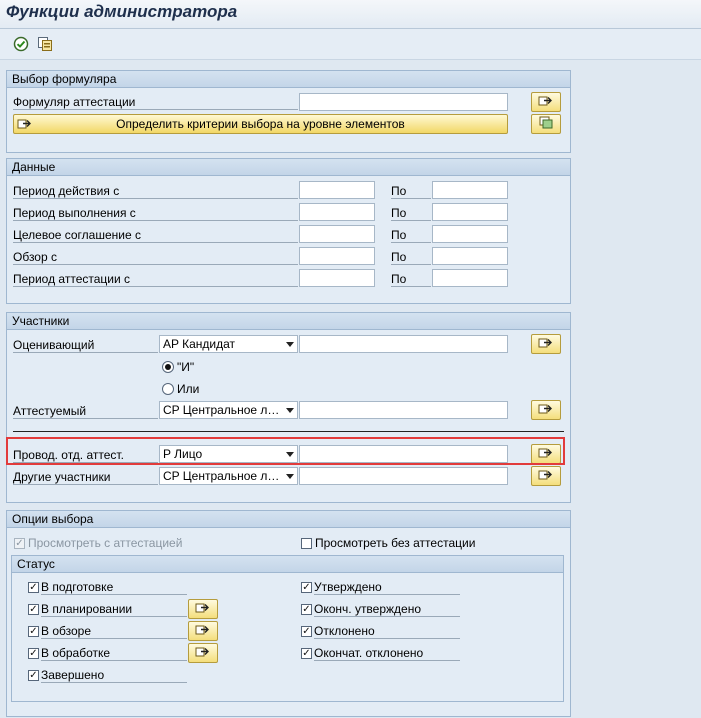  I want to click on appraiser-type-dropdown: AP Кандидат, so click(228, 344).